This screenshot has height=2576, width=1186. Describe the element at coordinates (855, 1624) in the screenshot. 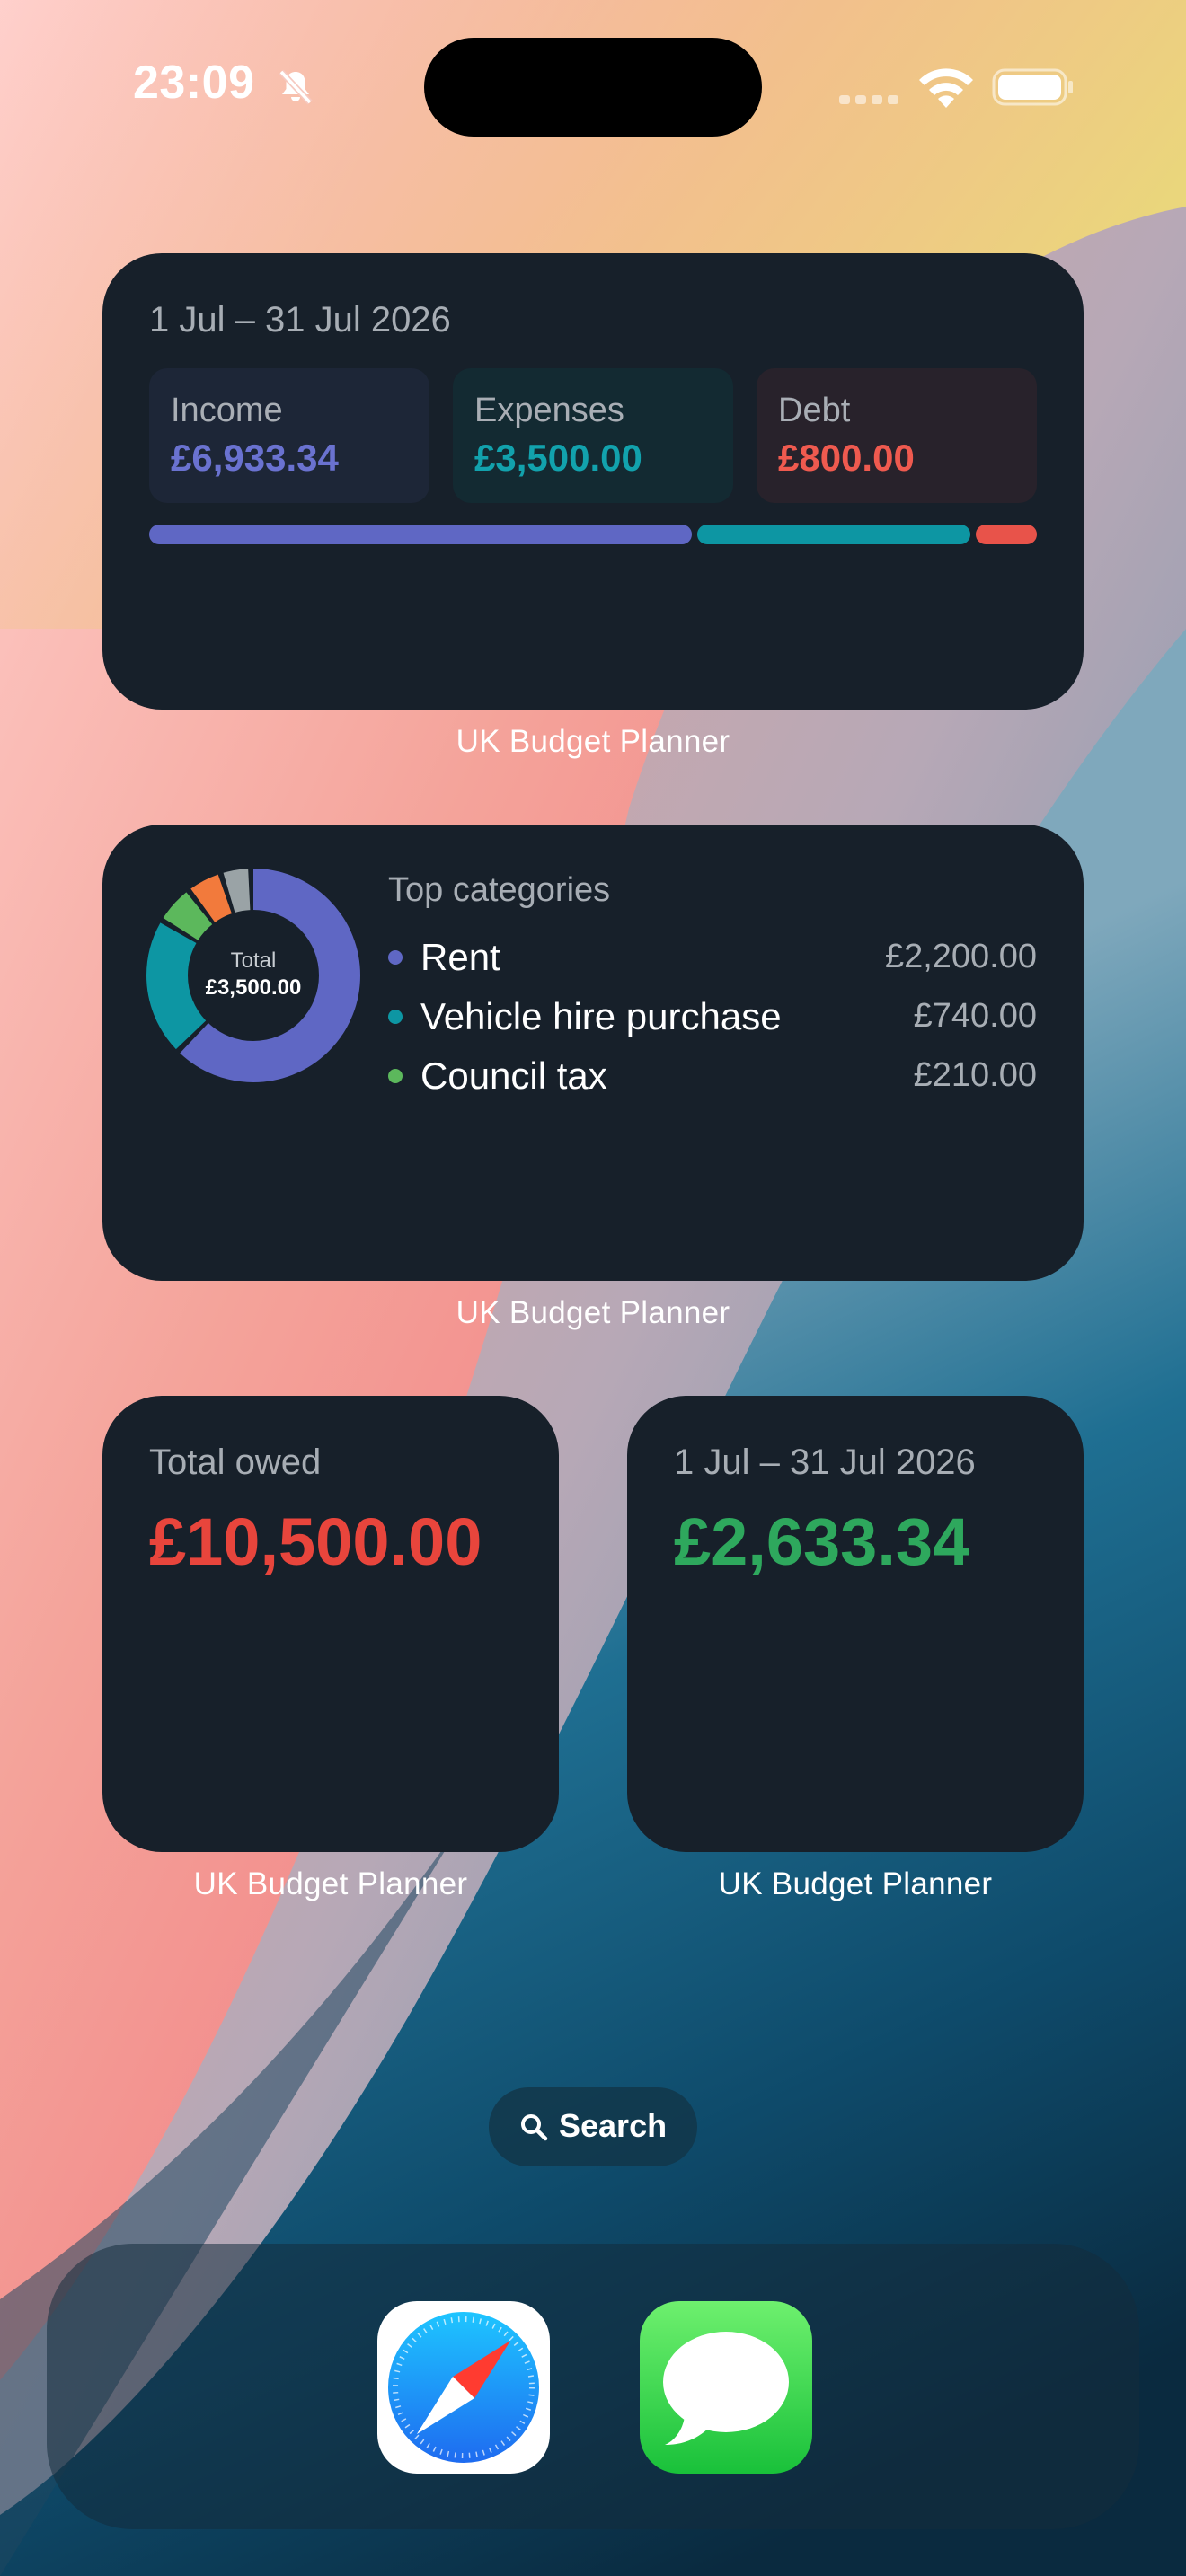

I see `balance-widget: 1 Jul – 31 Jul 2026 £2,633.34` at that location.